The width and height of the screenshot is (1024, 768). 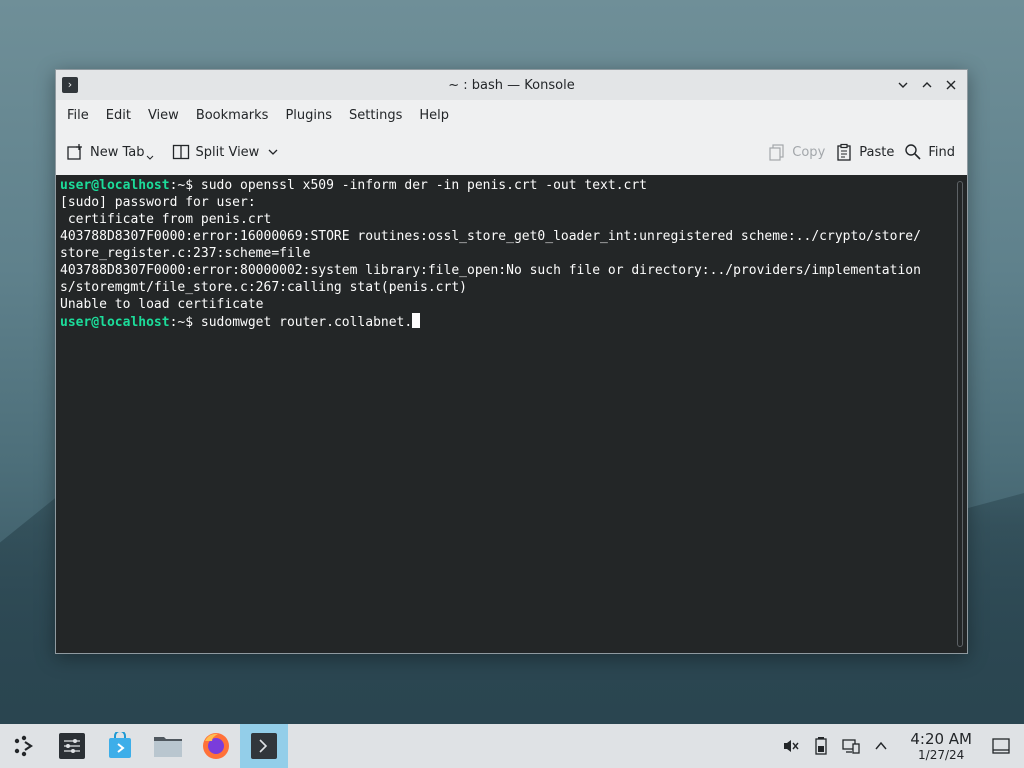 What do you see at coordinates (881, 746) in the screenshot?
I see `expand-tray-icon` at bounding box center [881, 746].